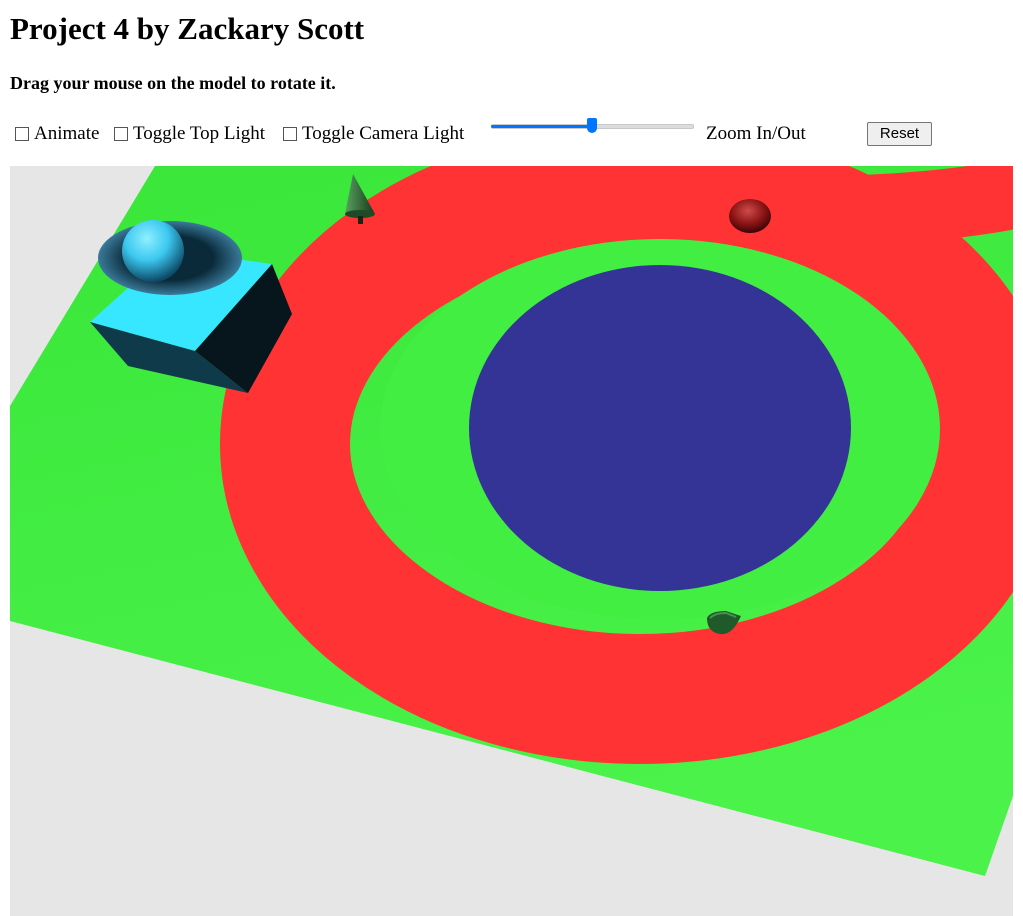 This screenshot has width=1023, height=916. I want to click on animate-checkbox: Animate, so click(57, 134).